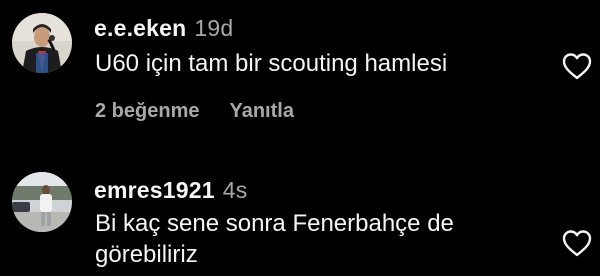  What do you see at coordinates (209, 111) in the screenshot?
I see `comment-actions: 2 beğenme Yanıtla` at bounding box center [209, 111].